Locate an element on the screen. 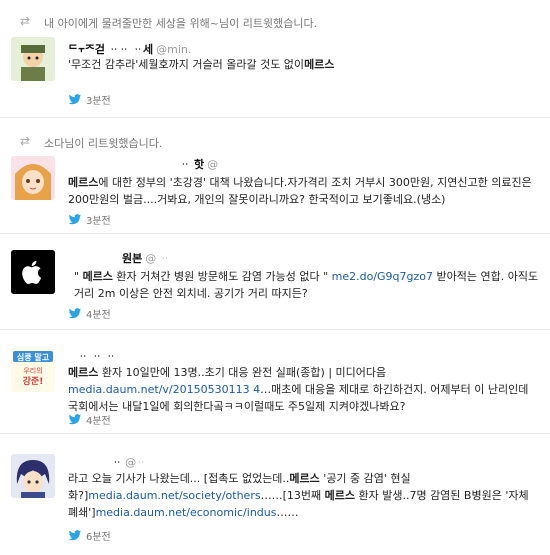 Image resolution: width=550 pixels, height=555 pixels. svg-text: 우리의 is located at coordinates (32, 370).